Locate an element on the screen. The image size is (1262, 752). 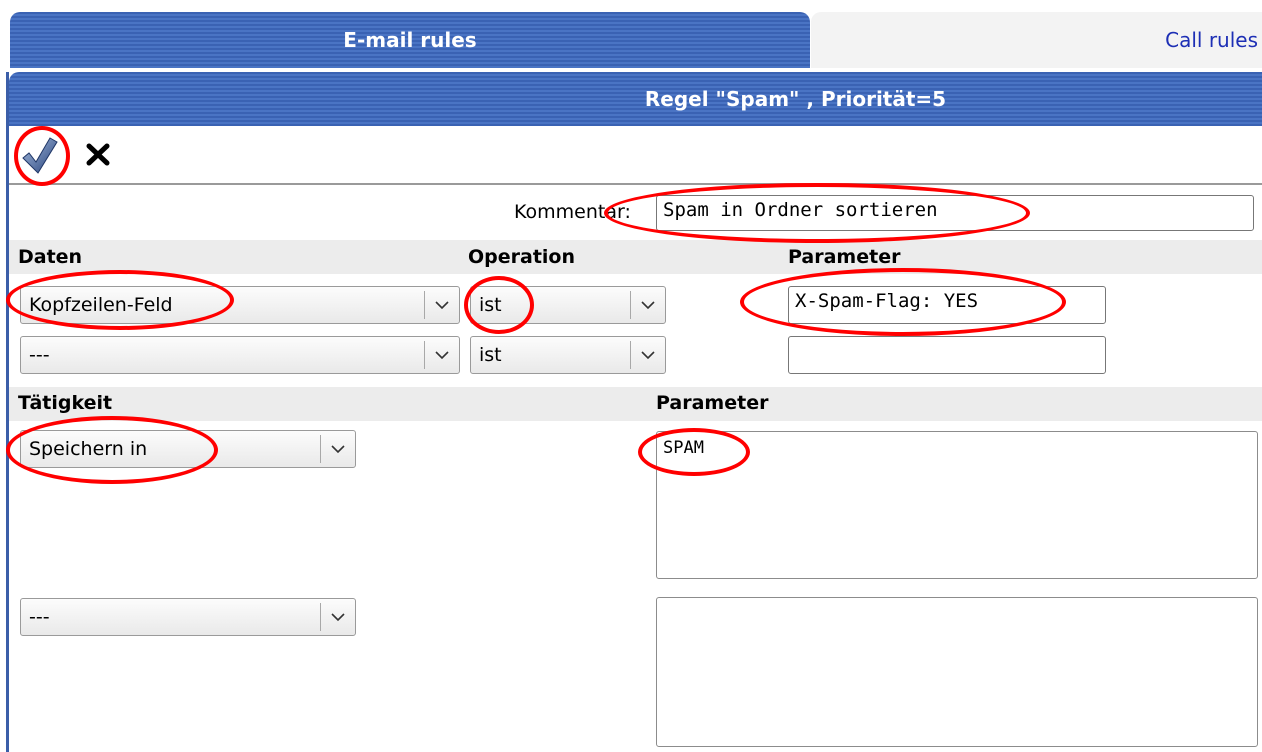
condition-operation-select-2: ist is located at coordinates (568, 355).